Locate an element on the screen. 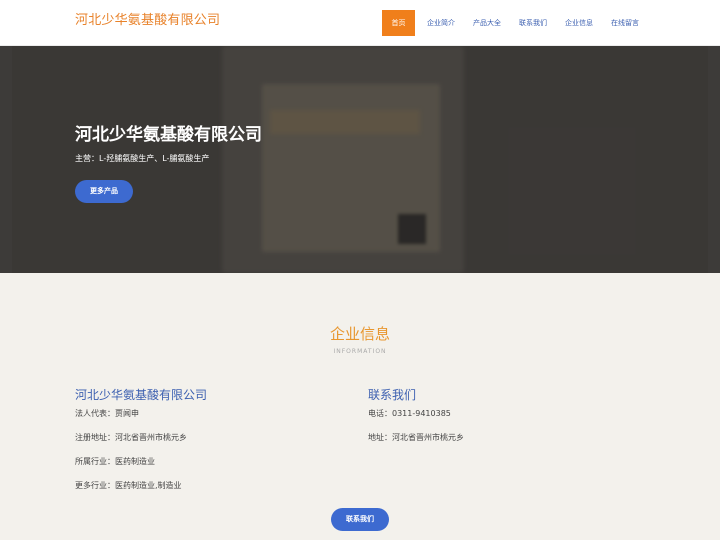  contact-address: 地址：河北省晋州市桃元乡 is located at coordinates (416, 437).